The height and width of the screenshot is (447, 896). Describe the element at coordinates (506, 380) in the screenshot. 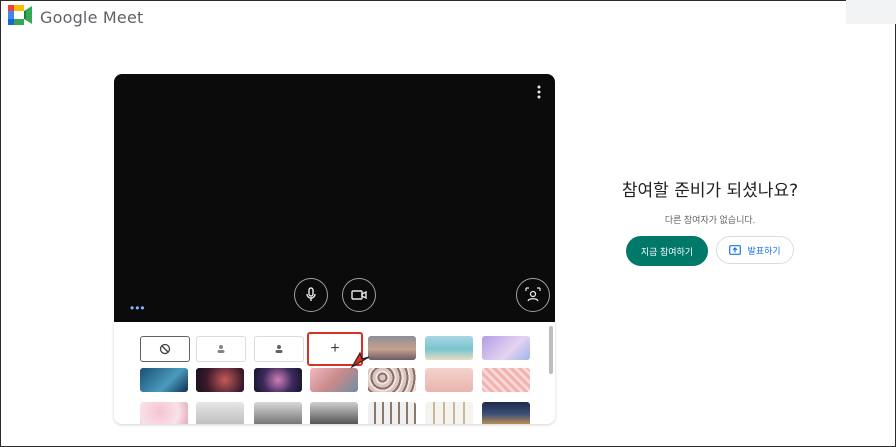

I see `bg-pink-pattern` at that location.